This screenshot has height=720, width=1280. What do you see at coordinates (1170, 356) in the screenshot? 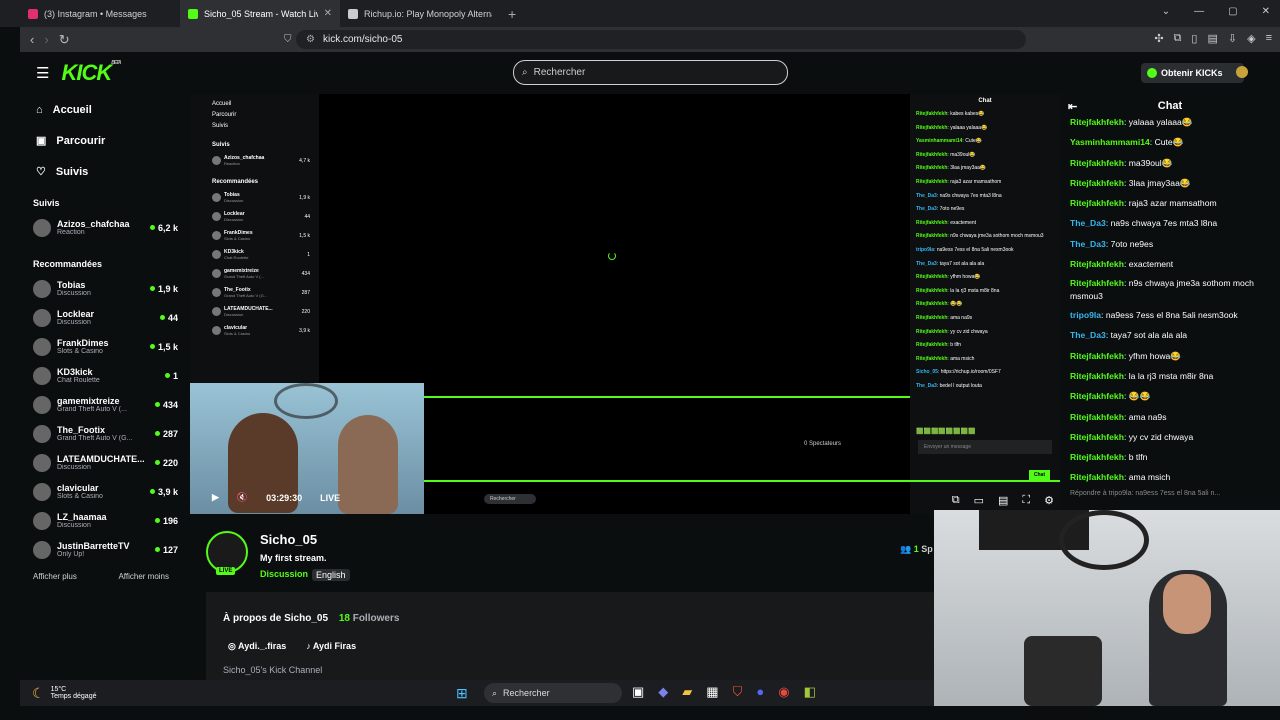
I see `chat-message: Ritejfakhfekh: yfhm howa😂` at bounding box center [1170, 356].